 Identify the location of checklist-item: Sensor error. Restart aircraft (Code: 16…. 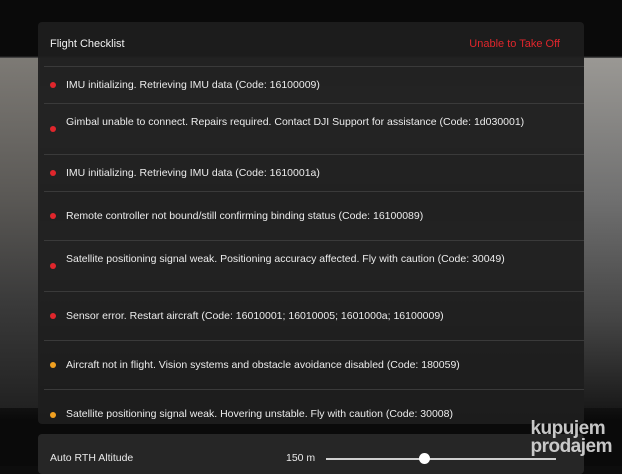
(314, 315).